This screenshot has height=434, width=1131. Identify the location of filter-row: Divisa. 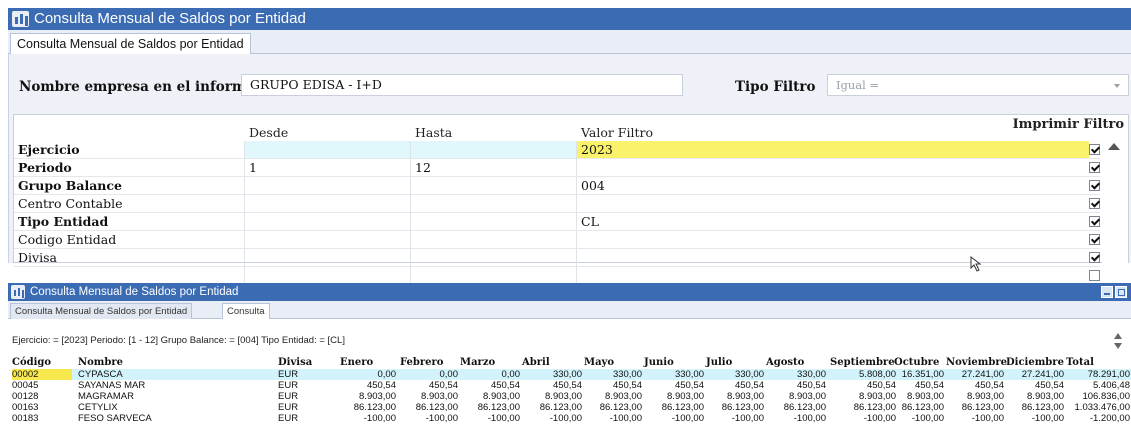
(557, 258).